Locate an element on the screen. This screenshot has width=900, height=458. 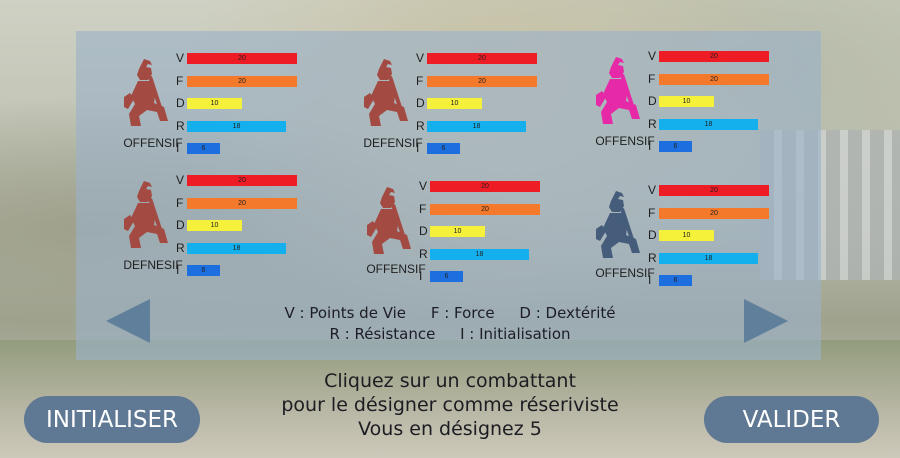
arrow-left-icon is located at coordinates (128, 321).